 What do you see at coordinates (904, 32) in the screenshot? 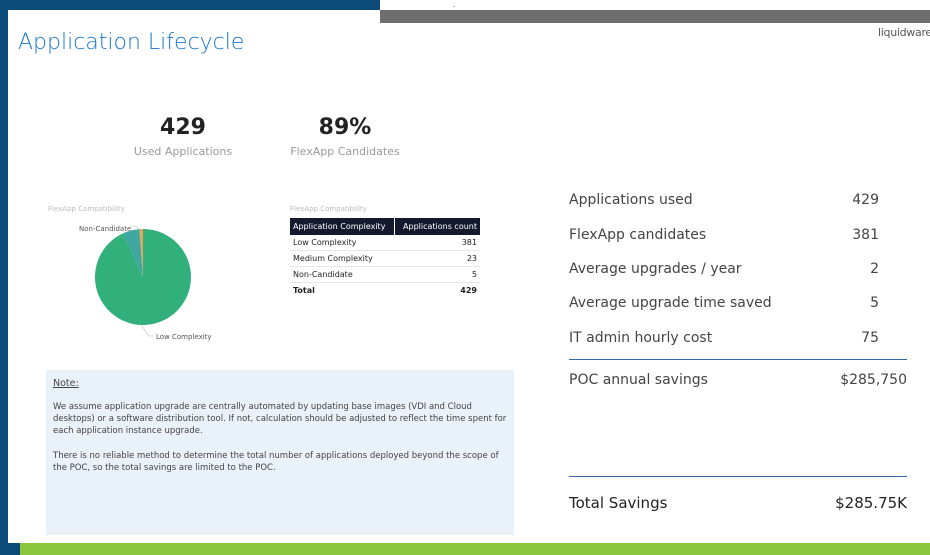
I see `liquidware-logo: liquidware` at bounding box center [904, 32].